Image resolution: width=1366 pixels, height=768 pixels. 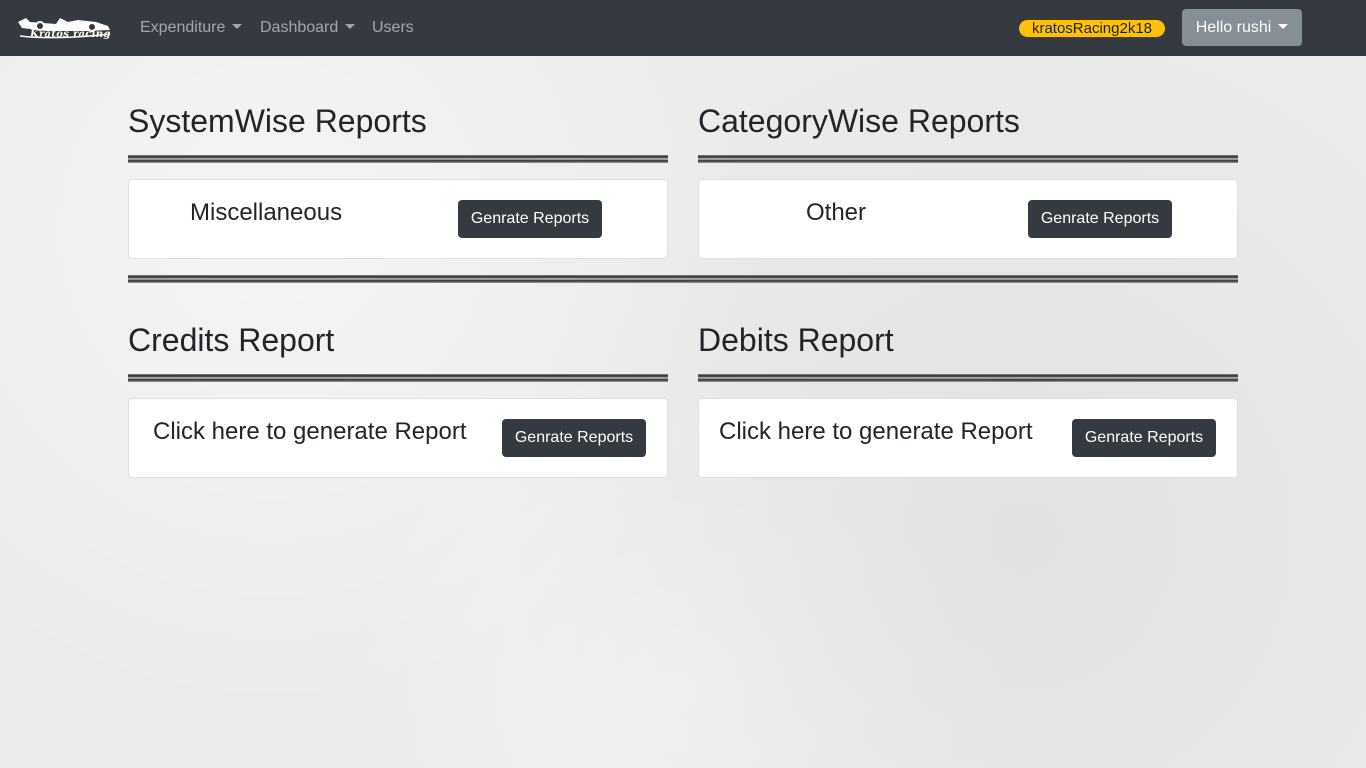 I want to click on nav-expenditure-label: Expenditure, so click(x=183, y=27).